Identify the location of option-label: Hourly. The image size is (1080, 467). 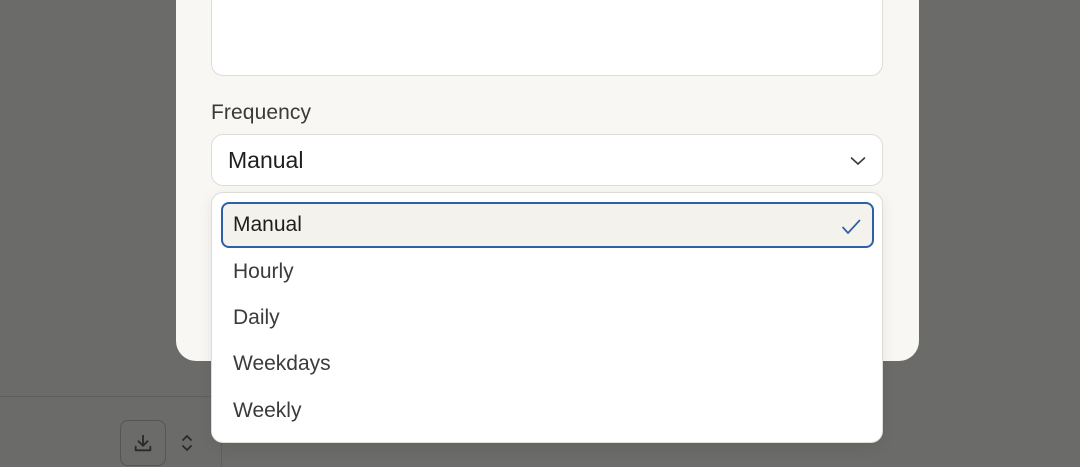
(263, 271).